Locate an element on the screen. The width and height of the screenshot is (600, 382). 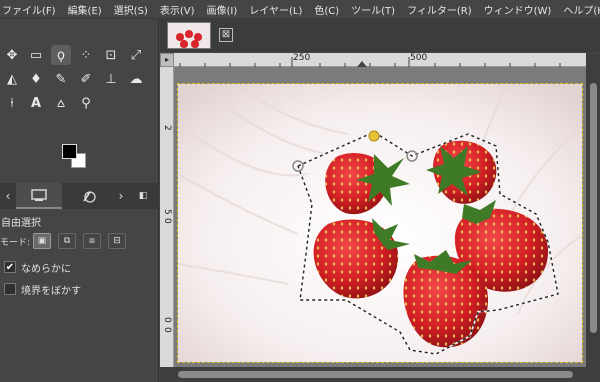
color-swatches is located at coordinates (77, 157).